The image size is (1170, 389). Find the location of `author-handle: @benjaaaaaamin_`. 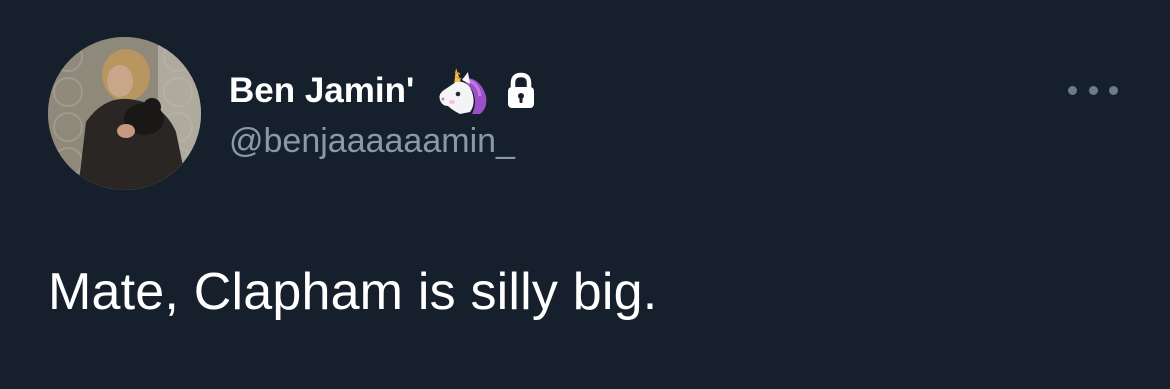

author-handle: @benjaaaaaamin_ is located at coordinates (372, 141).